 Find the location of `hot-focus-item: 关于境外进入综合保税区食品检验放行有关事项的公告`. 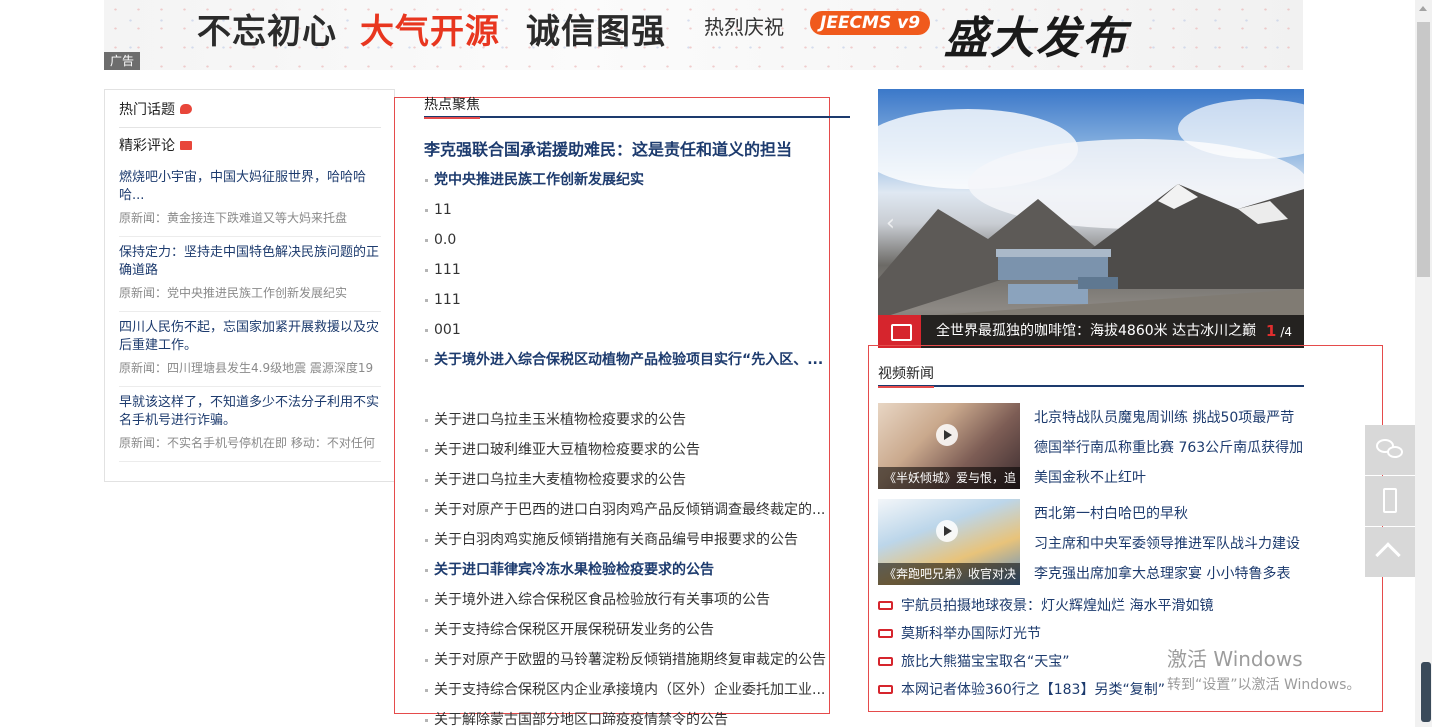

hot-focus-item: 关于境外进入综合保税区食品检验放行有关事项的公告 is located at coordinates (628, 600).